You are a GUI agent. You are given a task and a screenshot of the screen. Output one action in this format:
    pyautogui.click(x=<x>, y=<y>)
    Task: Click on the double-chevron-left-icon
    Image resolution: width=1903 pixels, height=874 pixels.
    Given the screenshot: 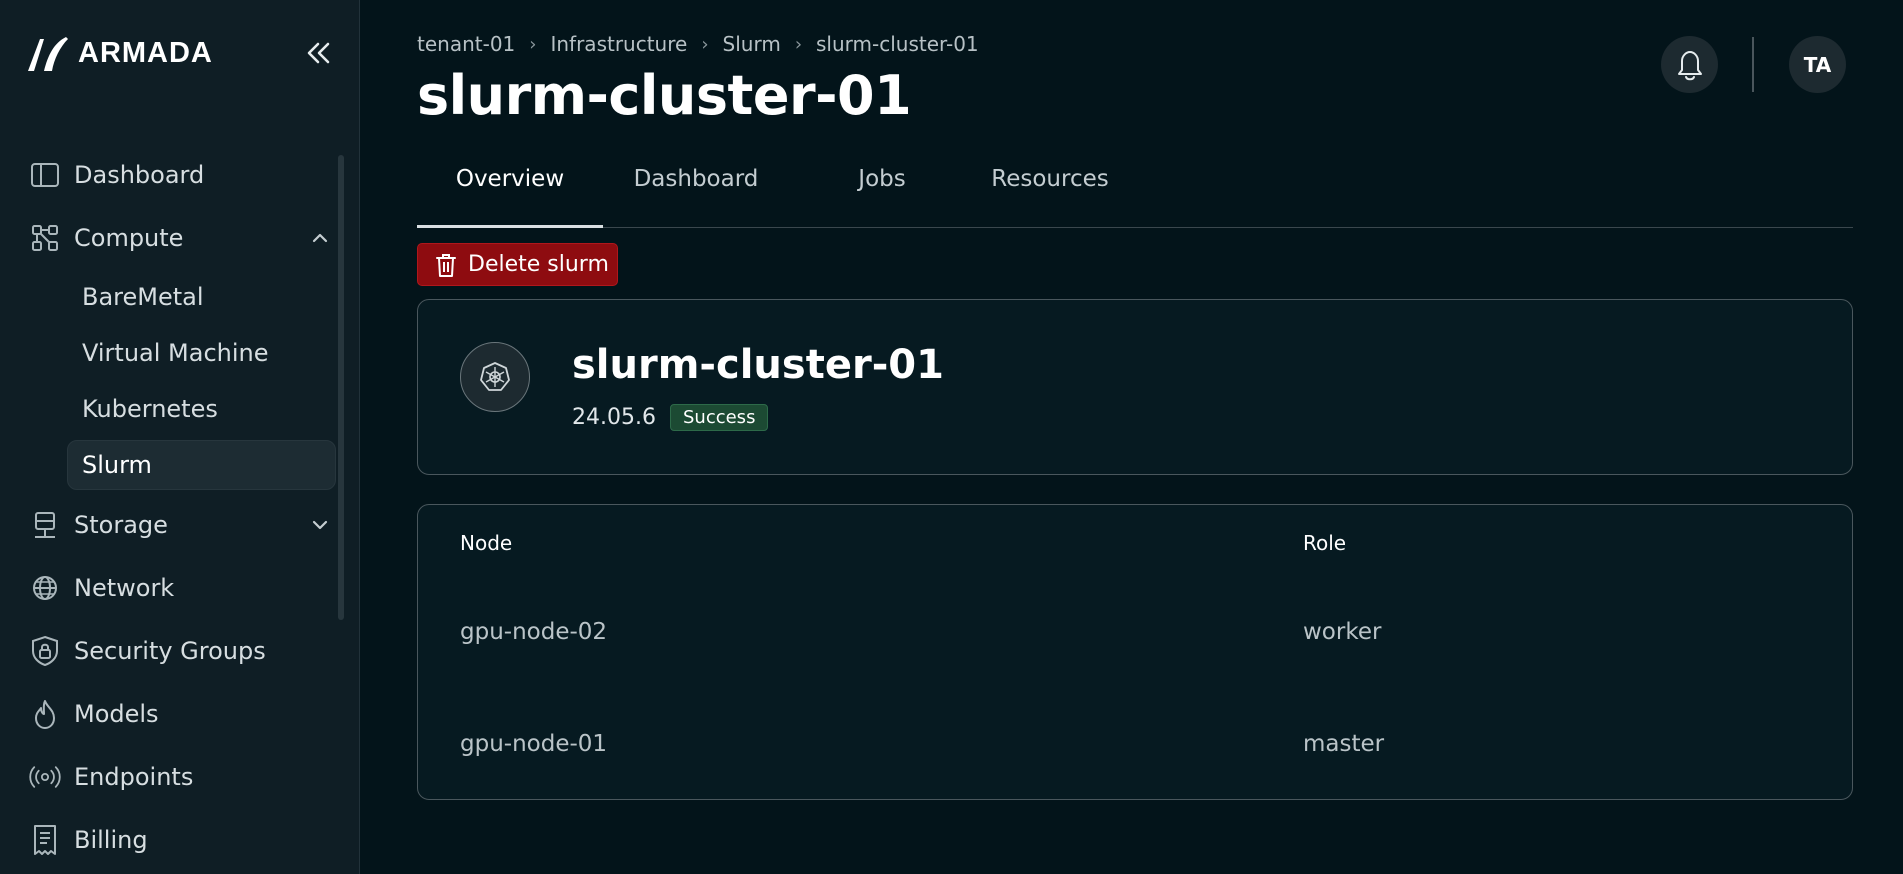 What is the action you would take?
    pyautogui.click(x=318, y=53)
    